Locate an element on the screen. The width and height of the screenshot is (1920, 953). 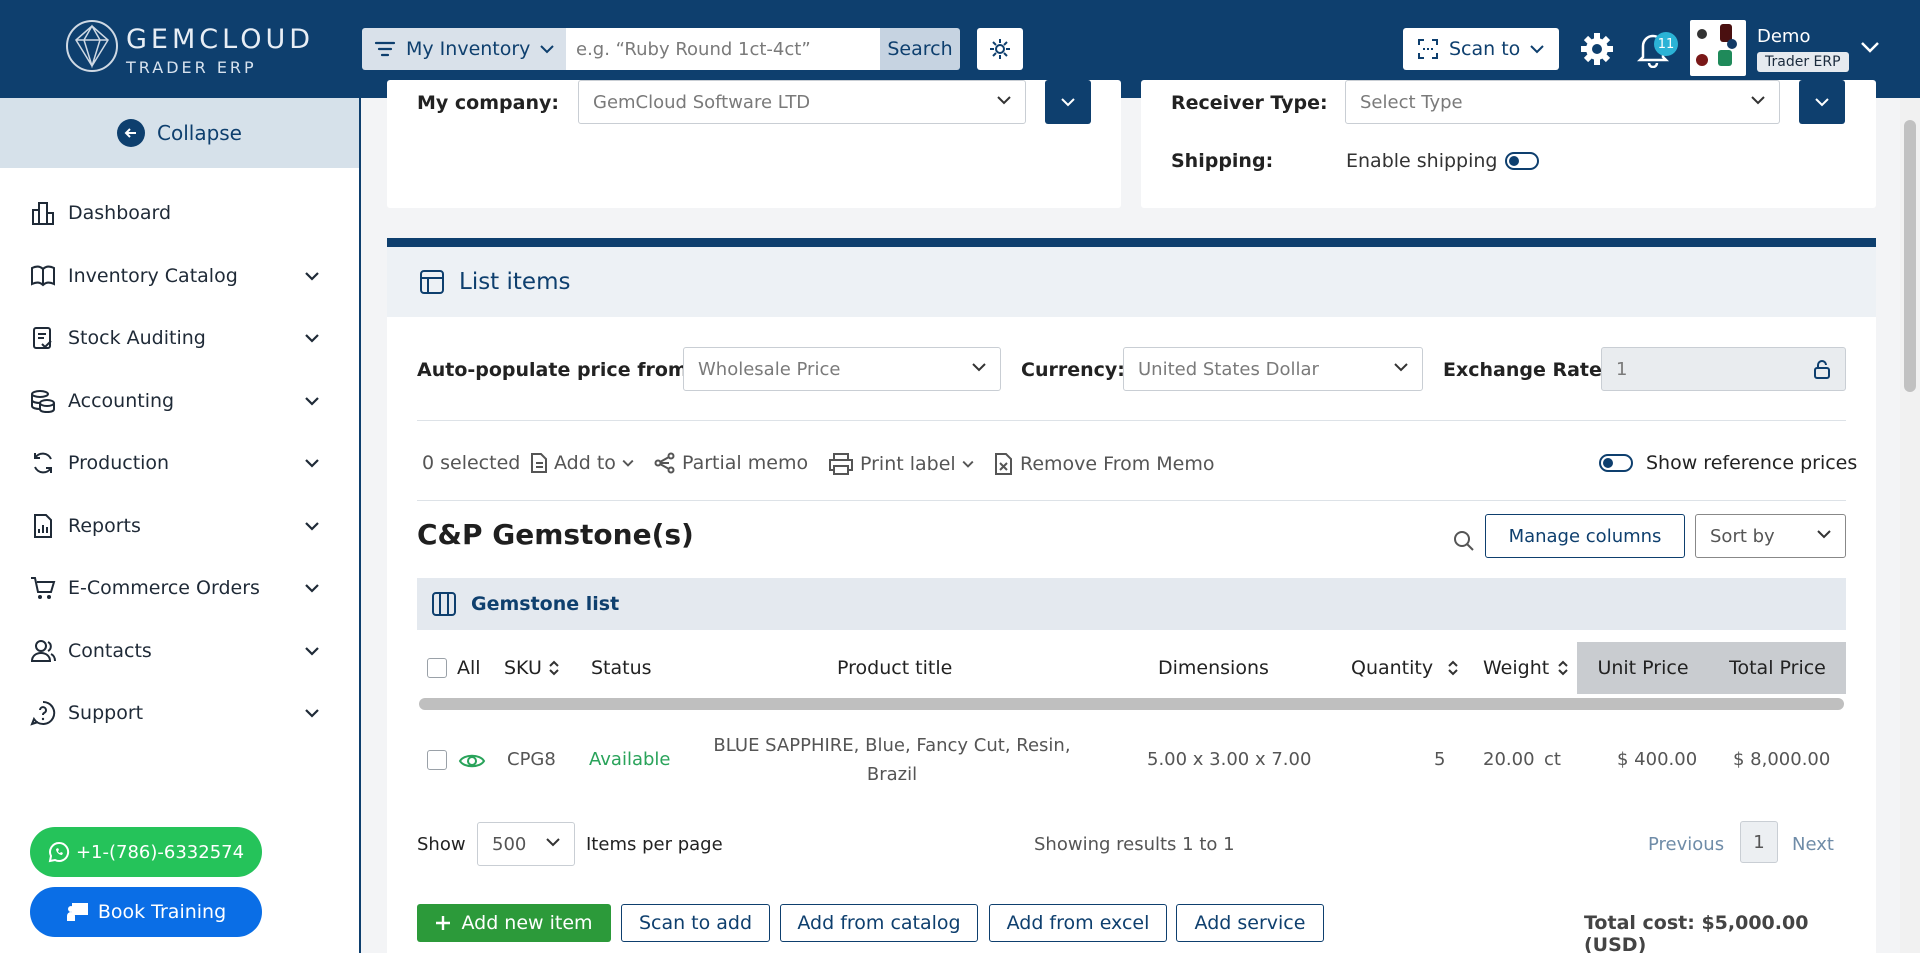
search-icon is located at coordinates (1464, 541).